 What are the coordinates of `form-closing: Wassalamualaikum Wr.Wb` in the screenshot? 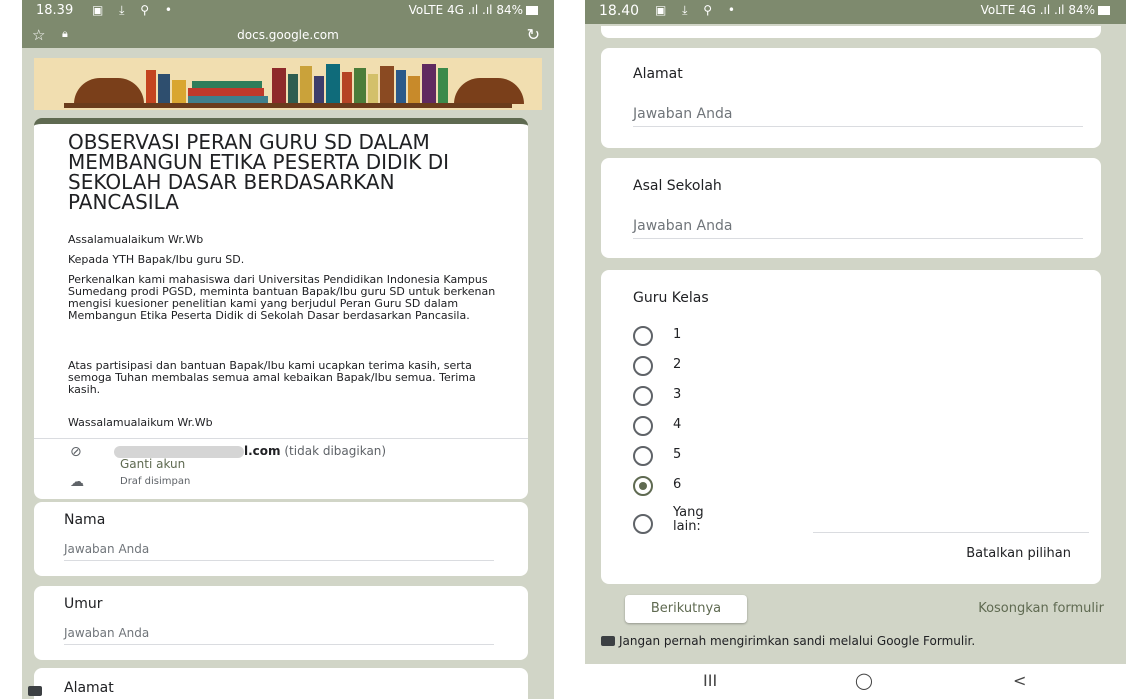 It's located at (140, 422).